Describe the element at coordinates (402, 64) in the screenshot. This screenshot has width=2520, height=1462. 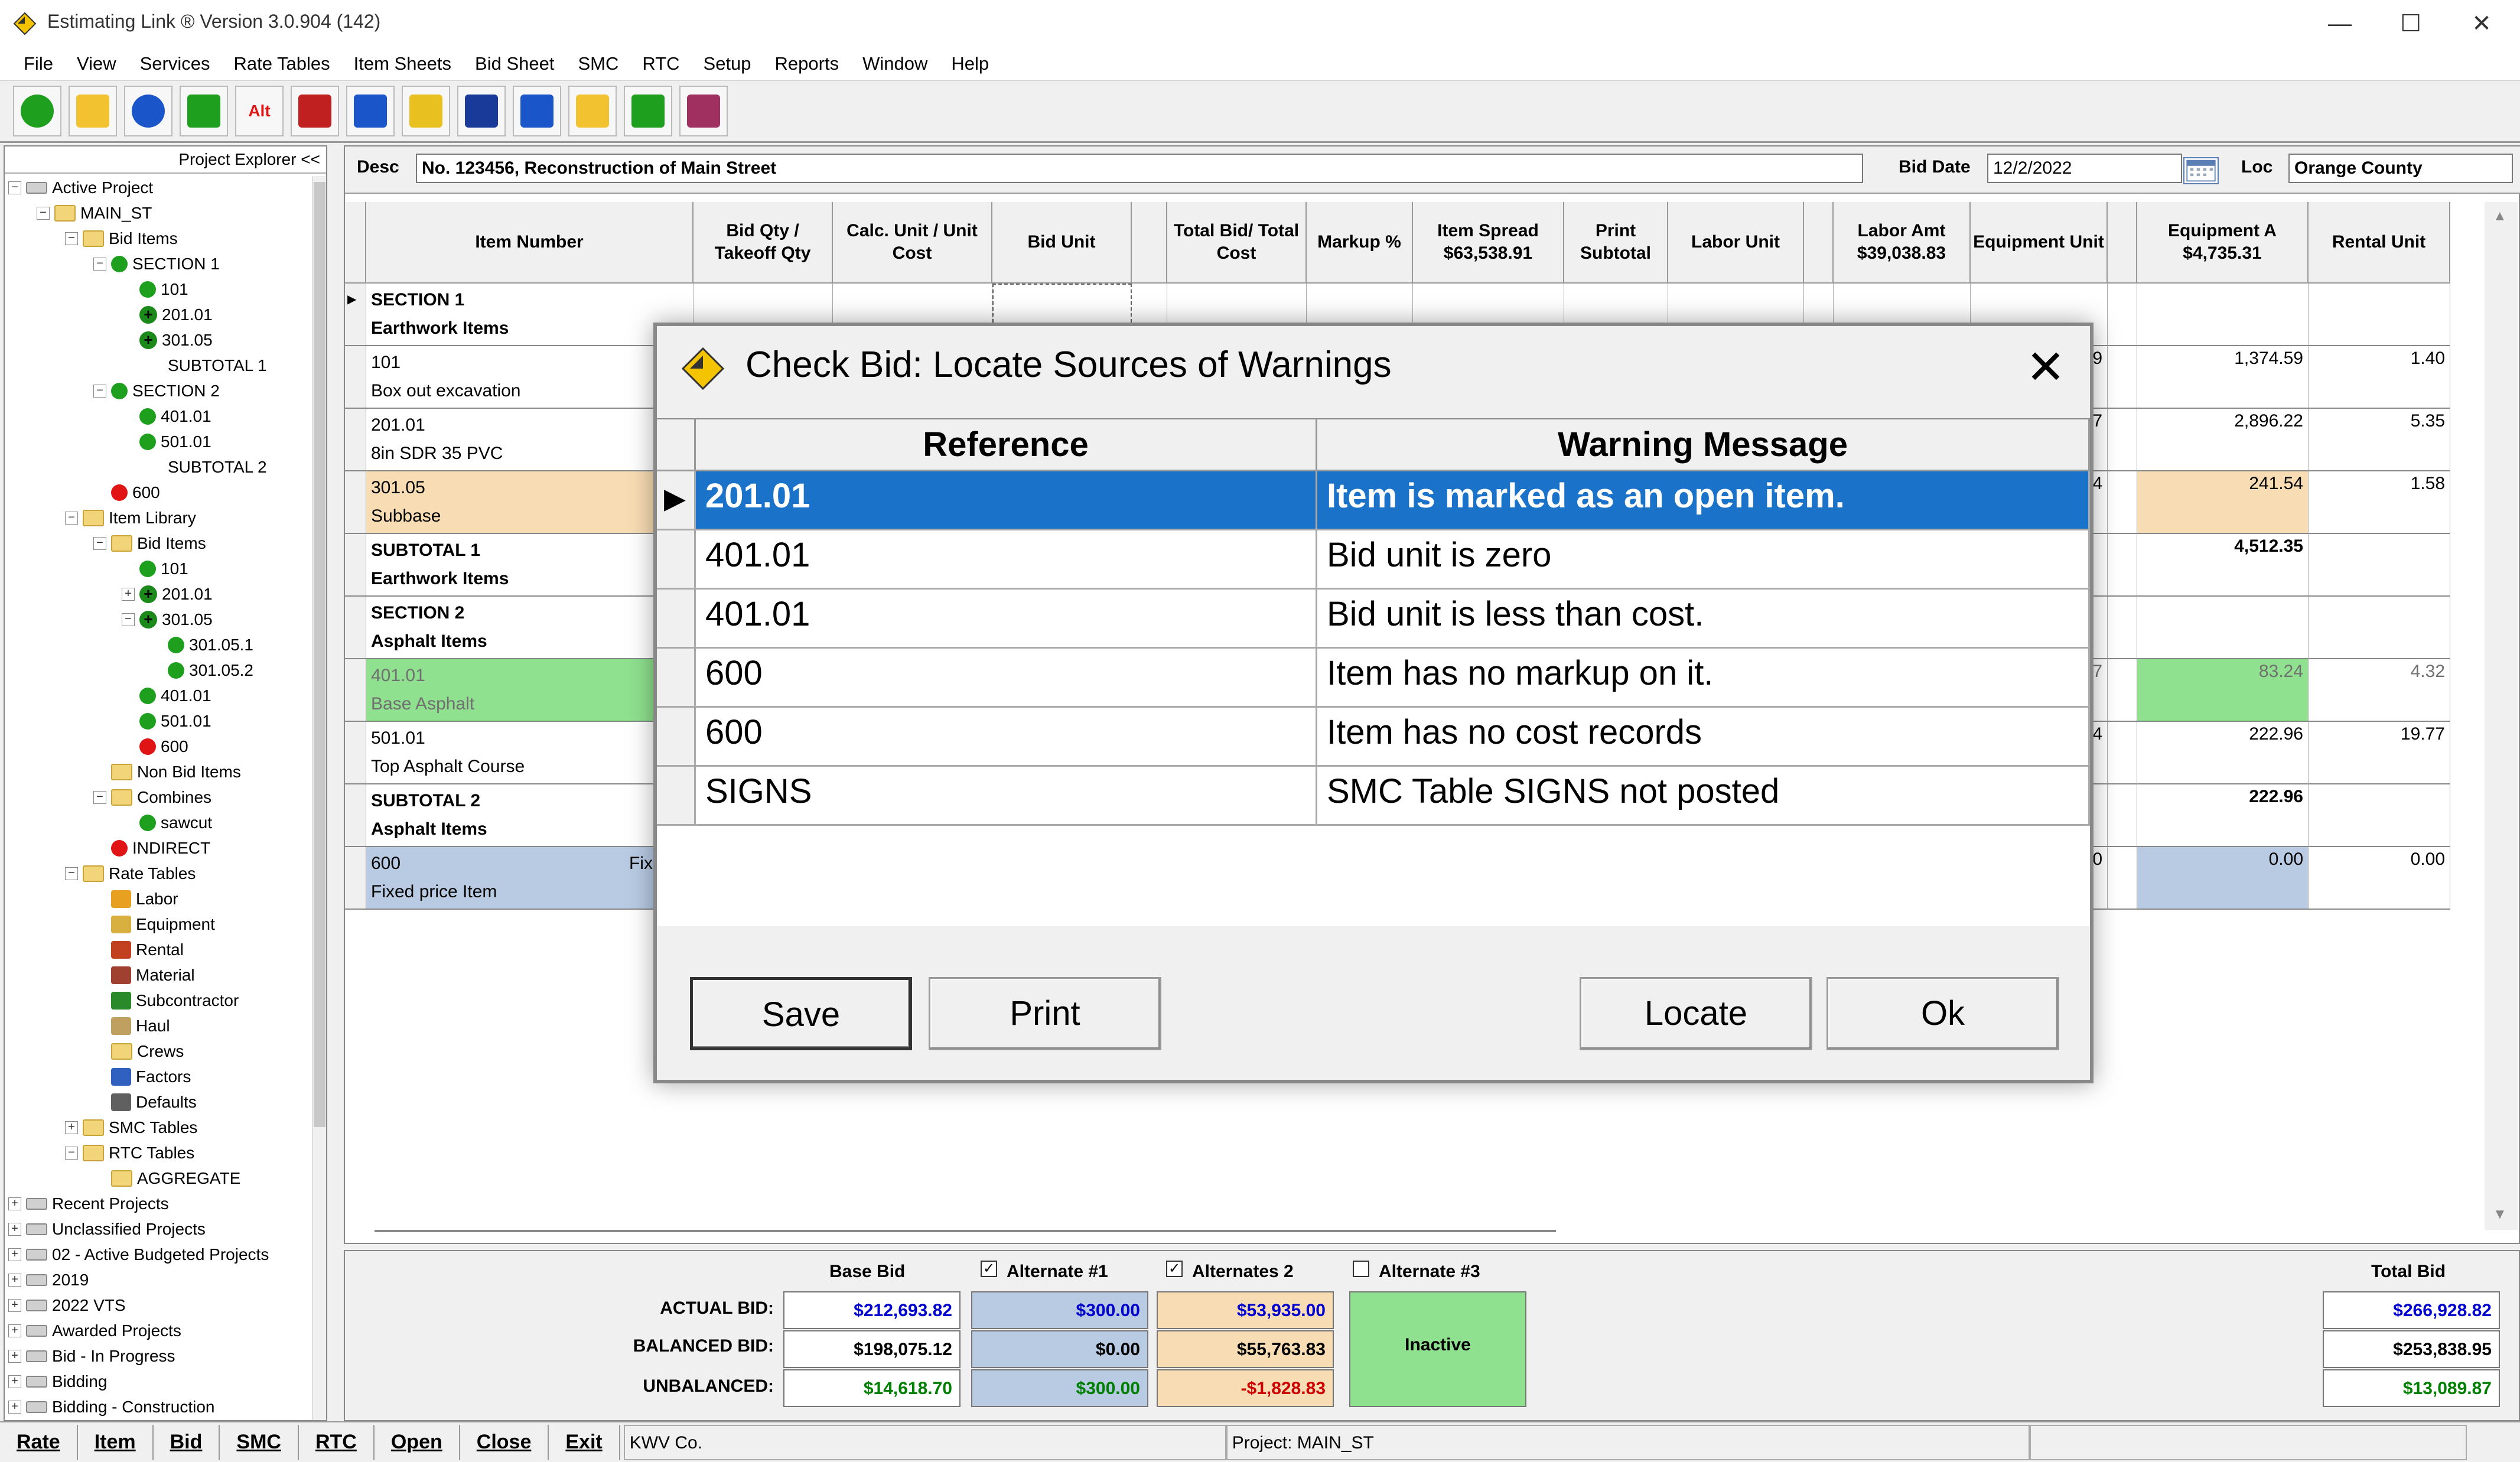
I see `menu-item-sheets: Item Sheets` at that location.